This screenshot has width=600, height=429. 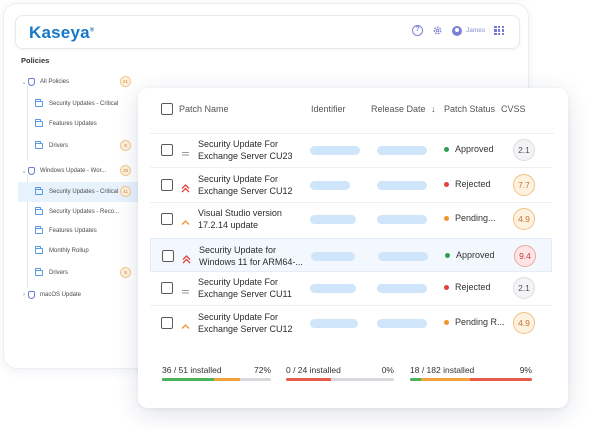 What do you see at coordinates (245, 155) in the screenshot?
I see `patch-name-line-2: Exchange Server CU23` at bounding box center [245, 155].